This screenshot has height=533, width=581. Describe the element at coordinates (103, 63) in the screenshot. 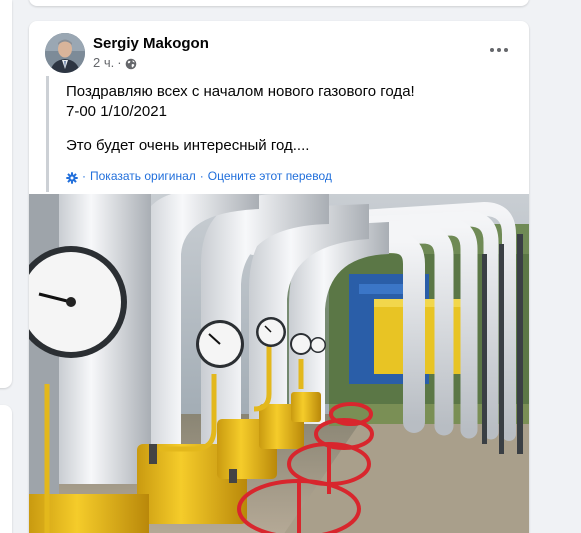

I see `post-time: 2 ч.` at that location.